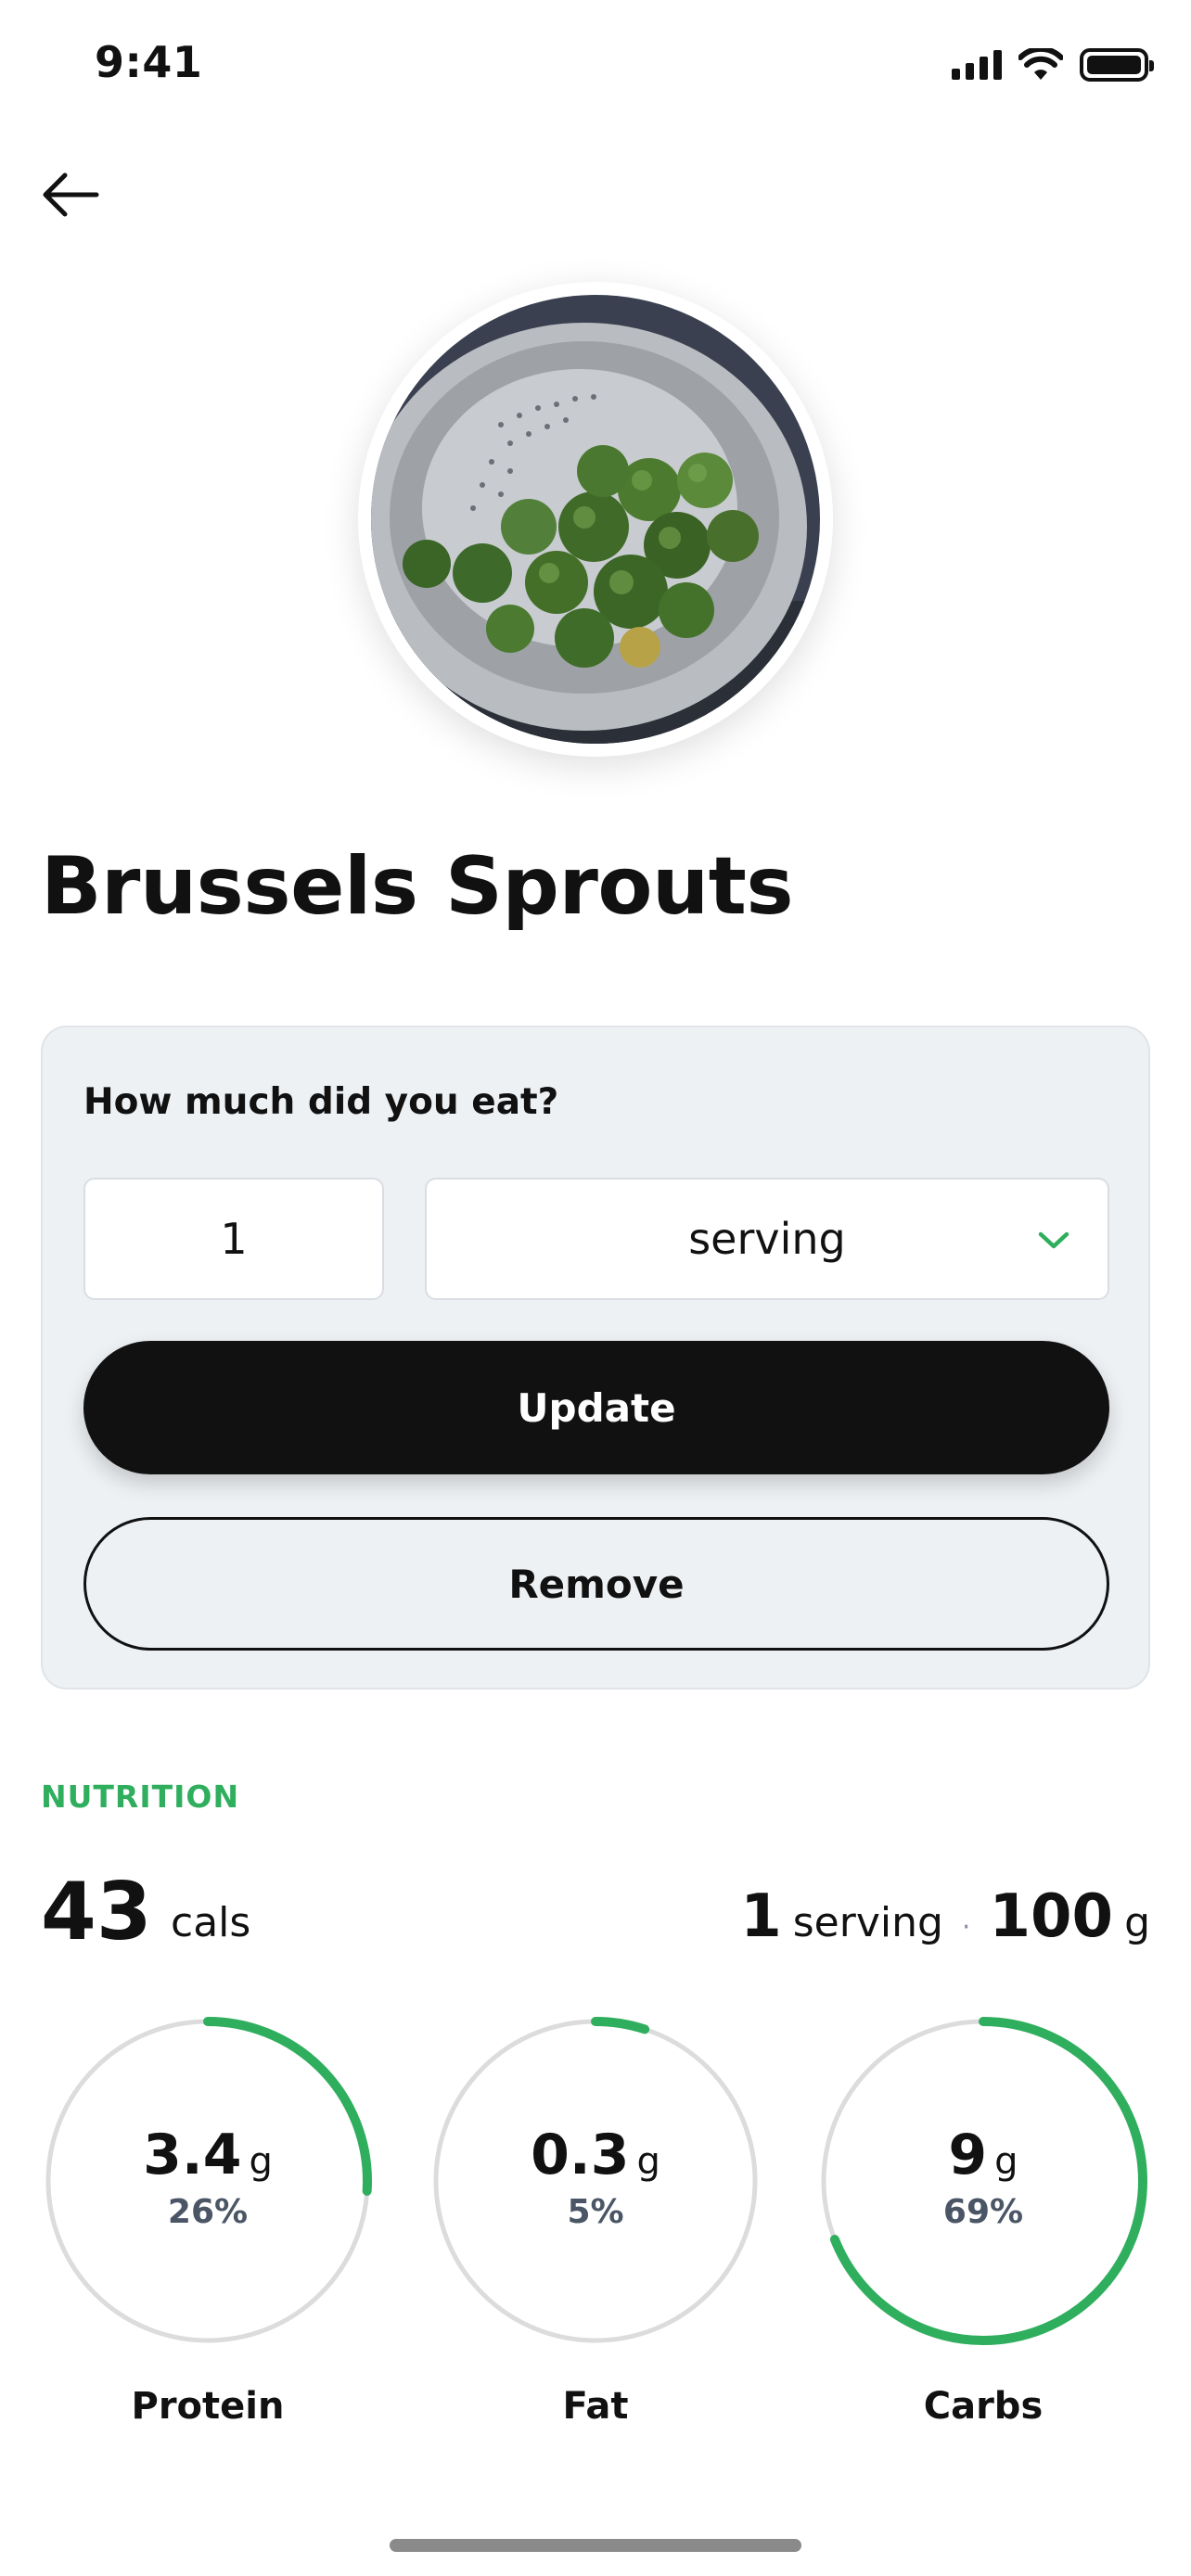  I want to click on status-icons, so click(1053, 65).